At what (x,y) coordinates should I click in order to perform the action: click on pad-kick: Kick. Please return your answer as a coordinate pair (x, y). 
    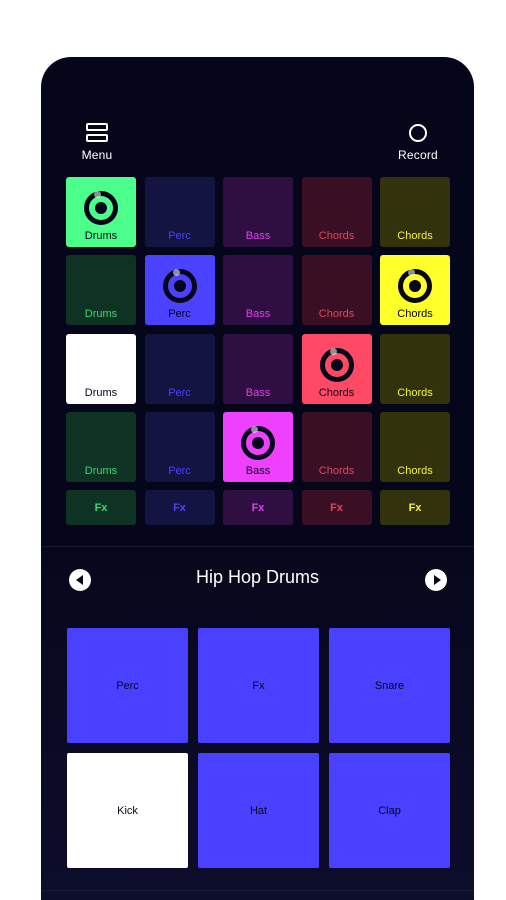
    Looking at the image, I should click on (127, 810).